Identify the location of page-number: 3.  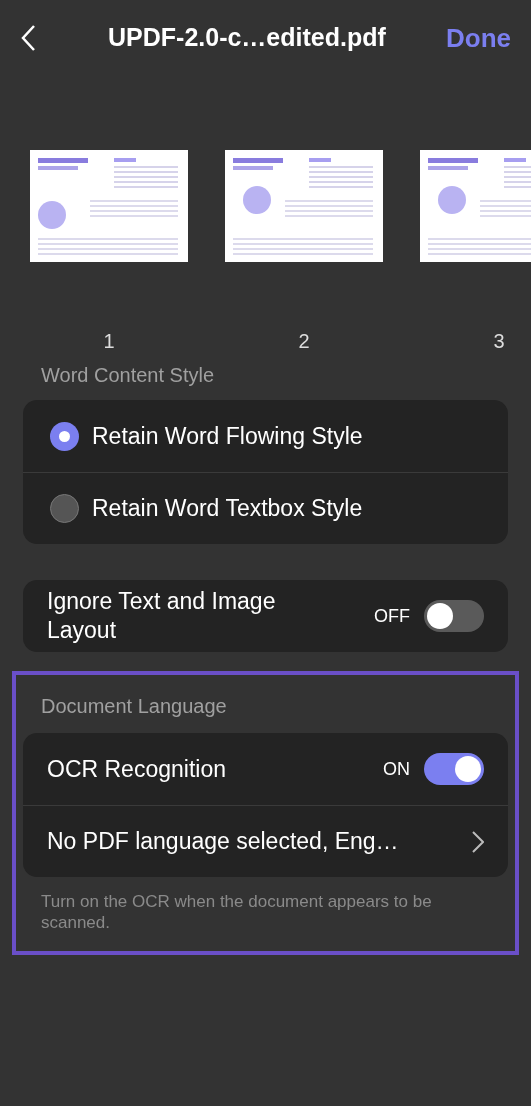
(499, 339).